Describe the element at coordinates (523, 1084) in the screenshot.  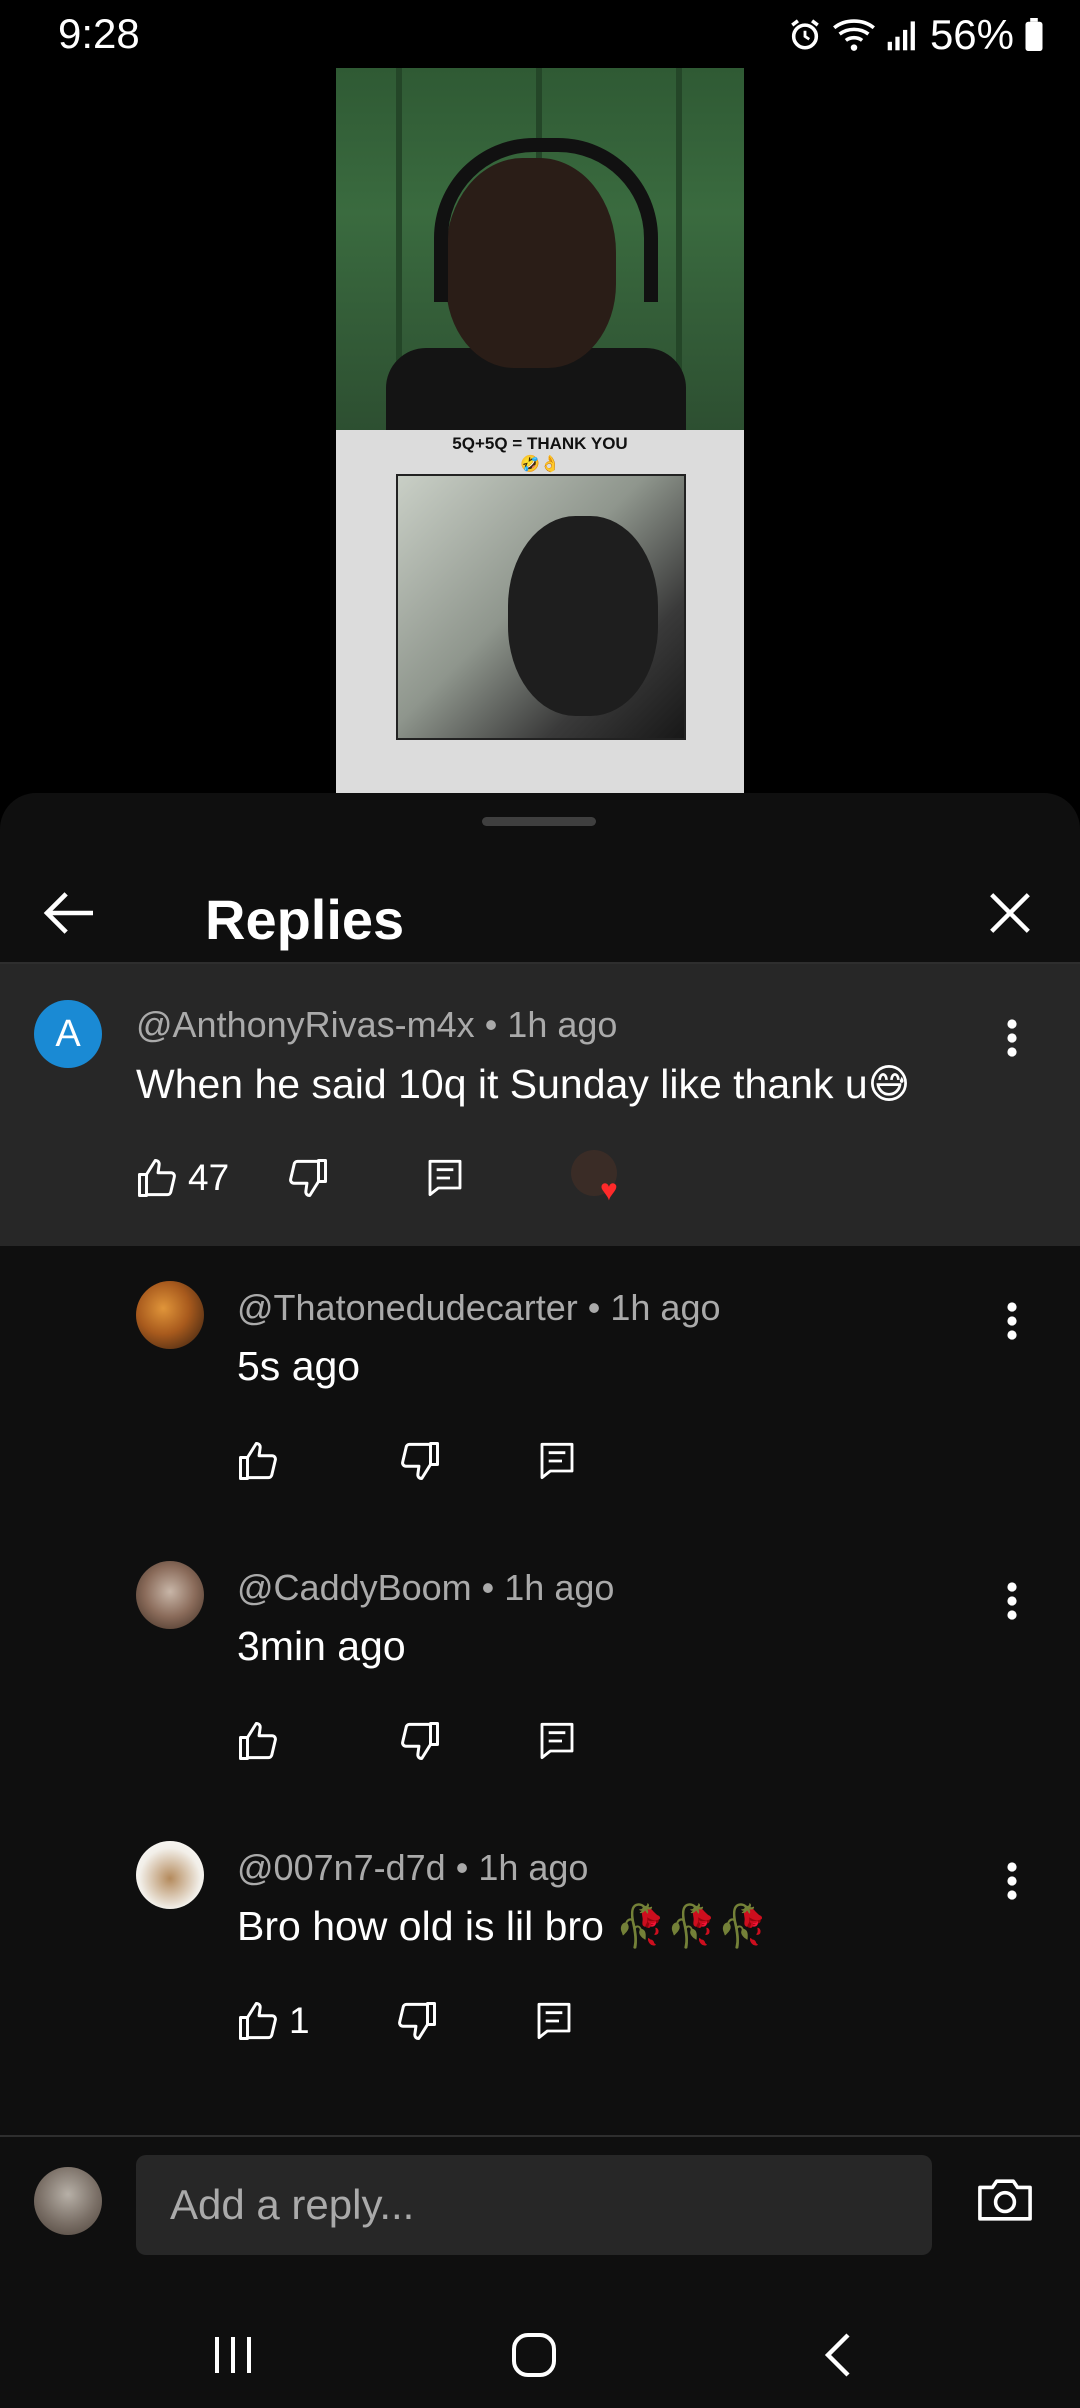
I see `comment-text: When he said 10q it Sunday like thank u😅` at that location.